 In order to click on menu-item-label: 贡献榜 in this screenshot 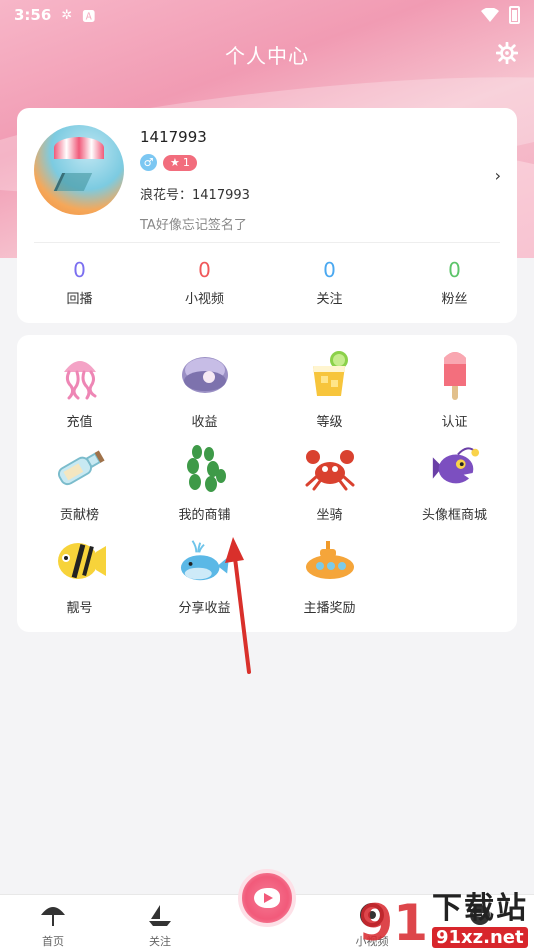, I will do `click(79, 515)`.